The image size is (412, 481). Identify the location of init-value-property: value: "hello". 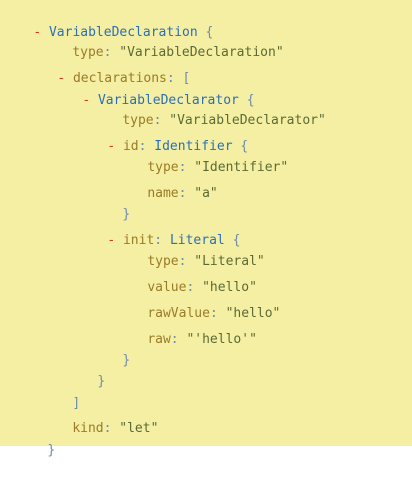
(186, 276).